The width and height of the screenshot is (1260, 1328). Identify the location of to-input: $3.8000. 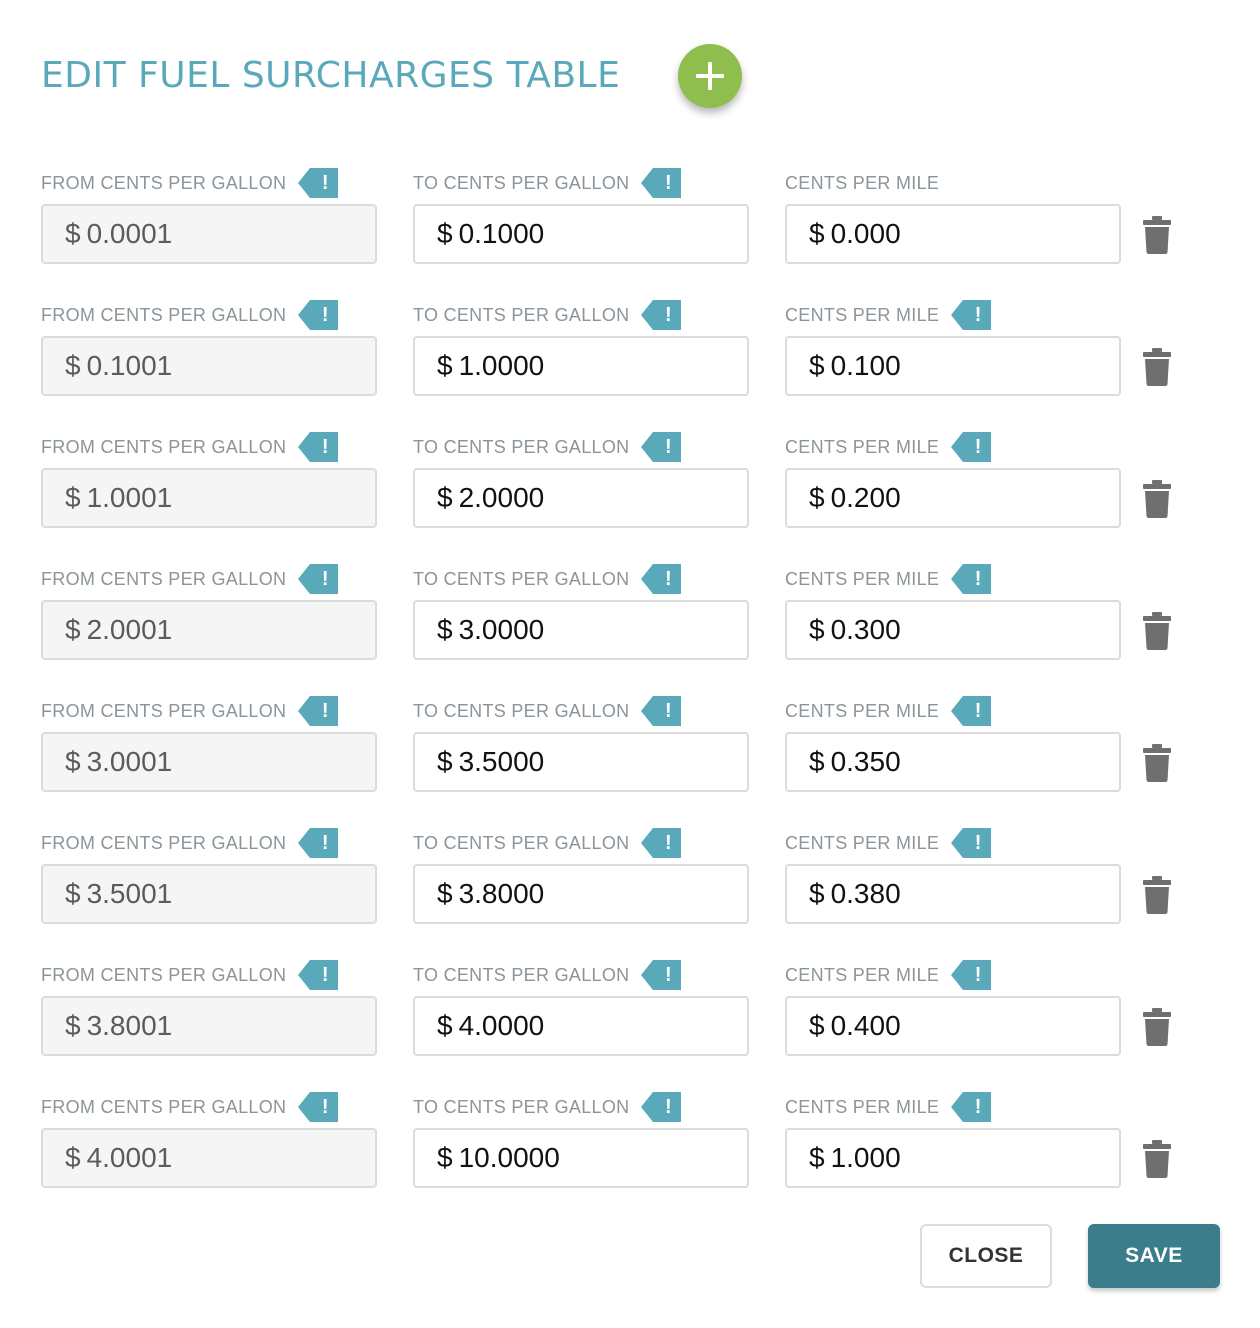
(581, 894).